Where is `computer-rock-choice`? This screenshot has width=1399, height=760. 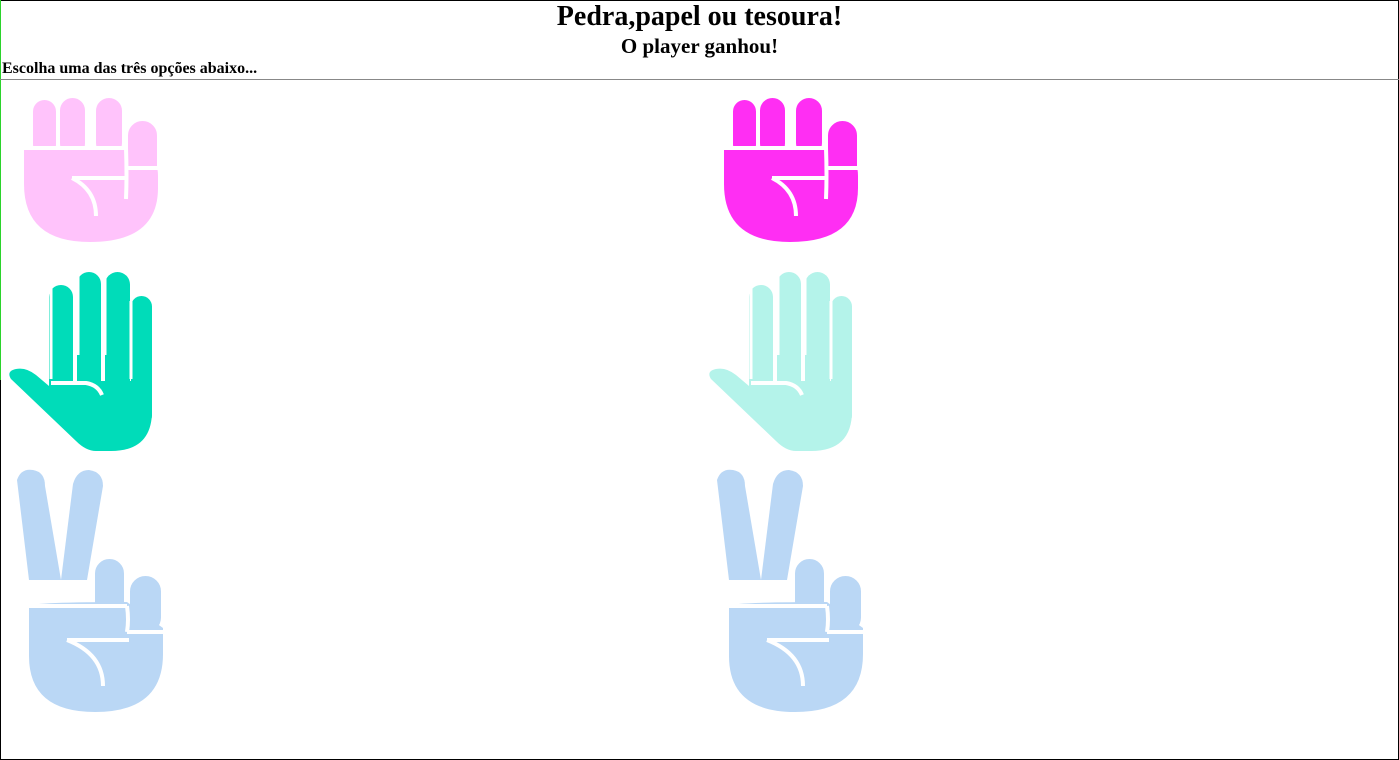 computer-rock-choice is located at coordinates (791, 169).